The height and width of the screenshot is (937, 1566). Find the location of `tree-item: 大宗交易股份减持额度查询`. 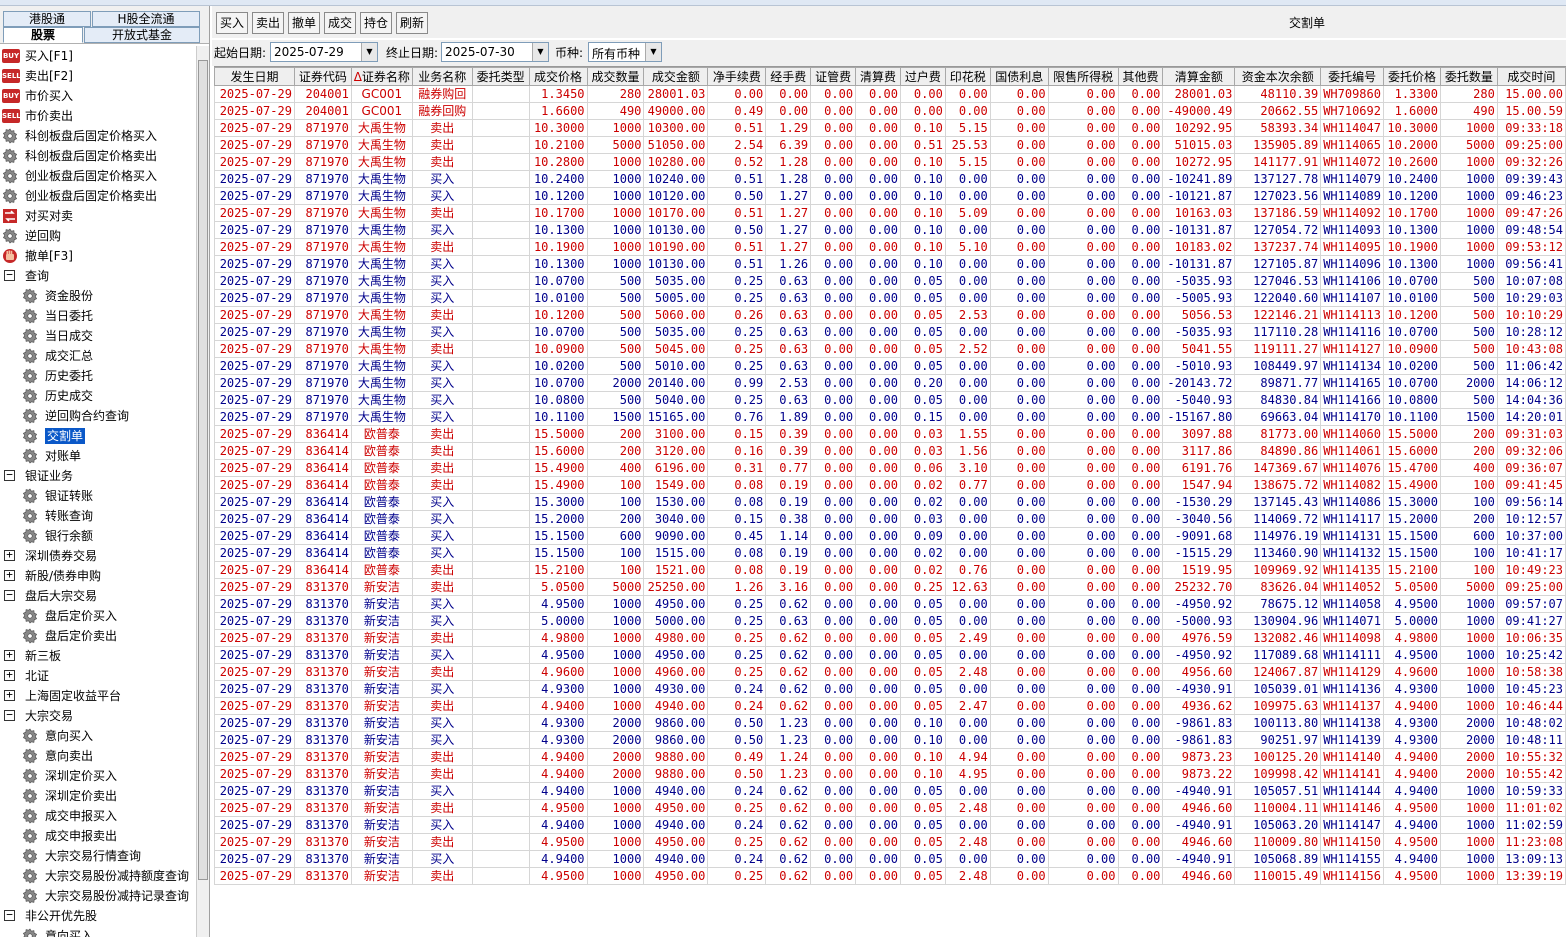

tree-item: 大宗交易股份减持额度查询 is located at coordinates (98, 876).